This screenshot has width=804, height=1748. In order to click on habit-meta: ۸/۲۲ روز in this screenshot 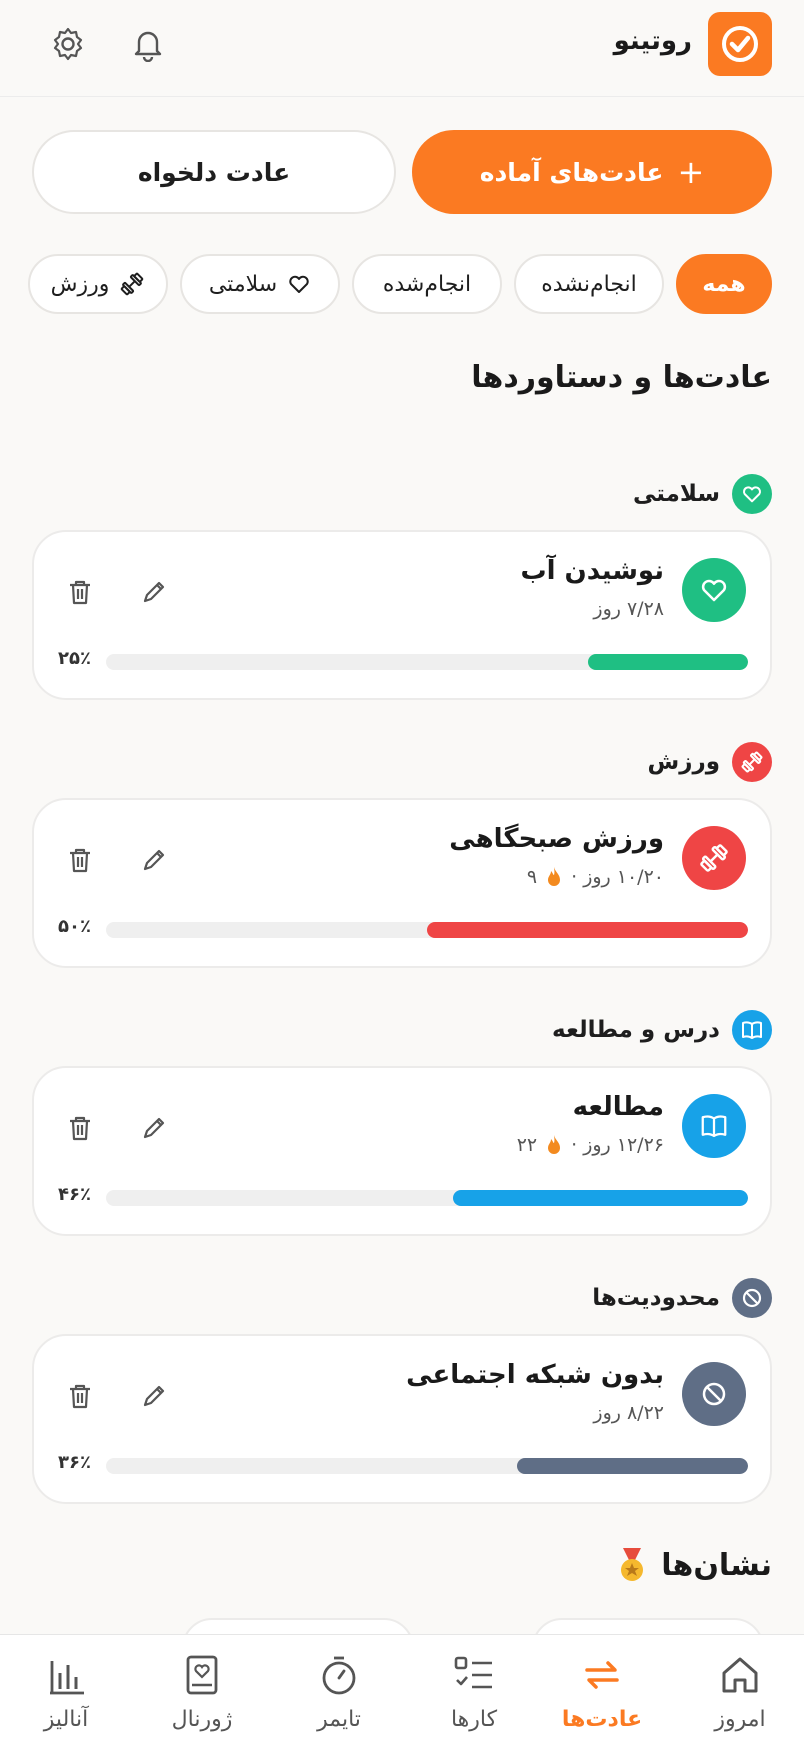, I will do `click(628, 1413)`.